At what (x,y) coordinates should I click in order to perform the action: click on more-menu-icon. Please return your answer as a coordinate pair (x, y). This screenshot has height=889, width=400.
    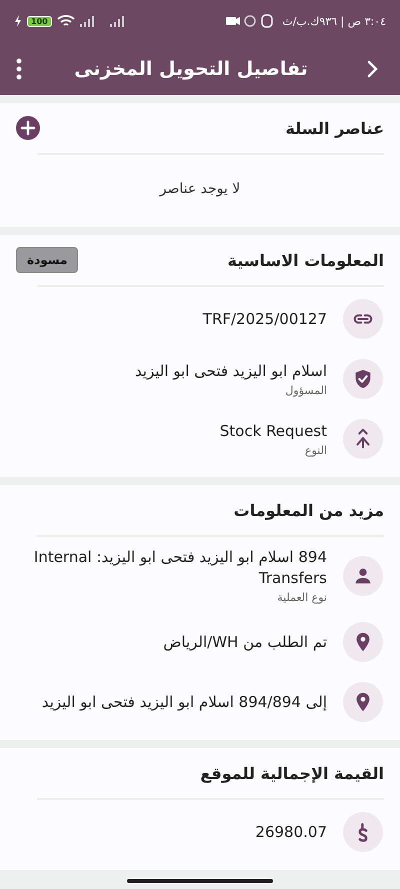
    Looking at the image, I should click on (19, 69).